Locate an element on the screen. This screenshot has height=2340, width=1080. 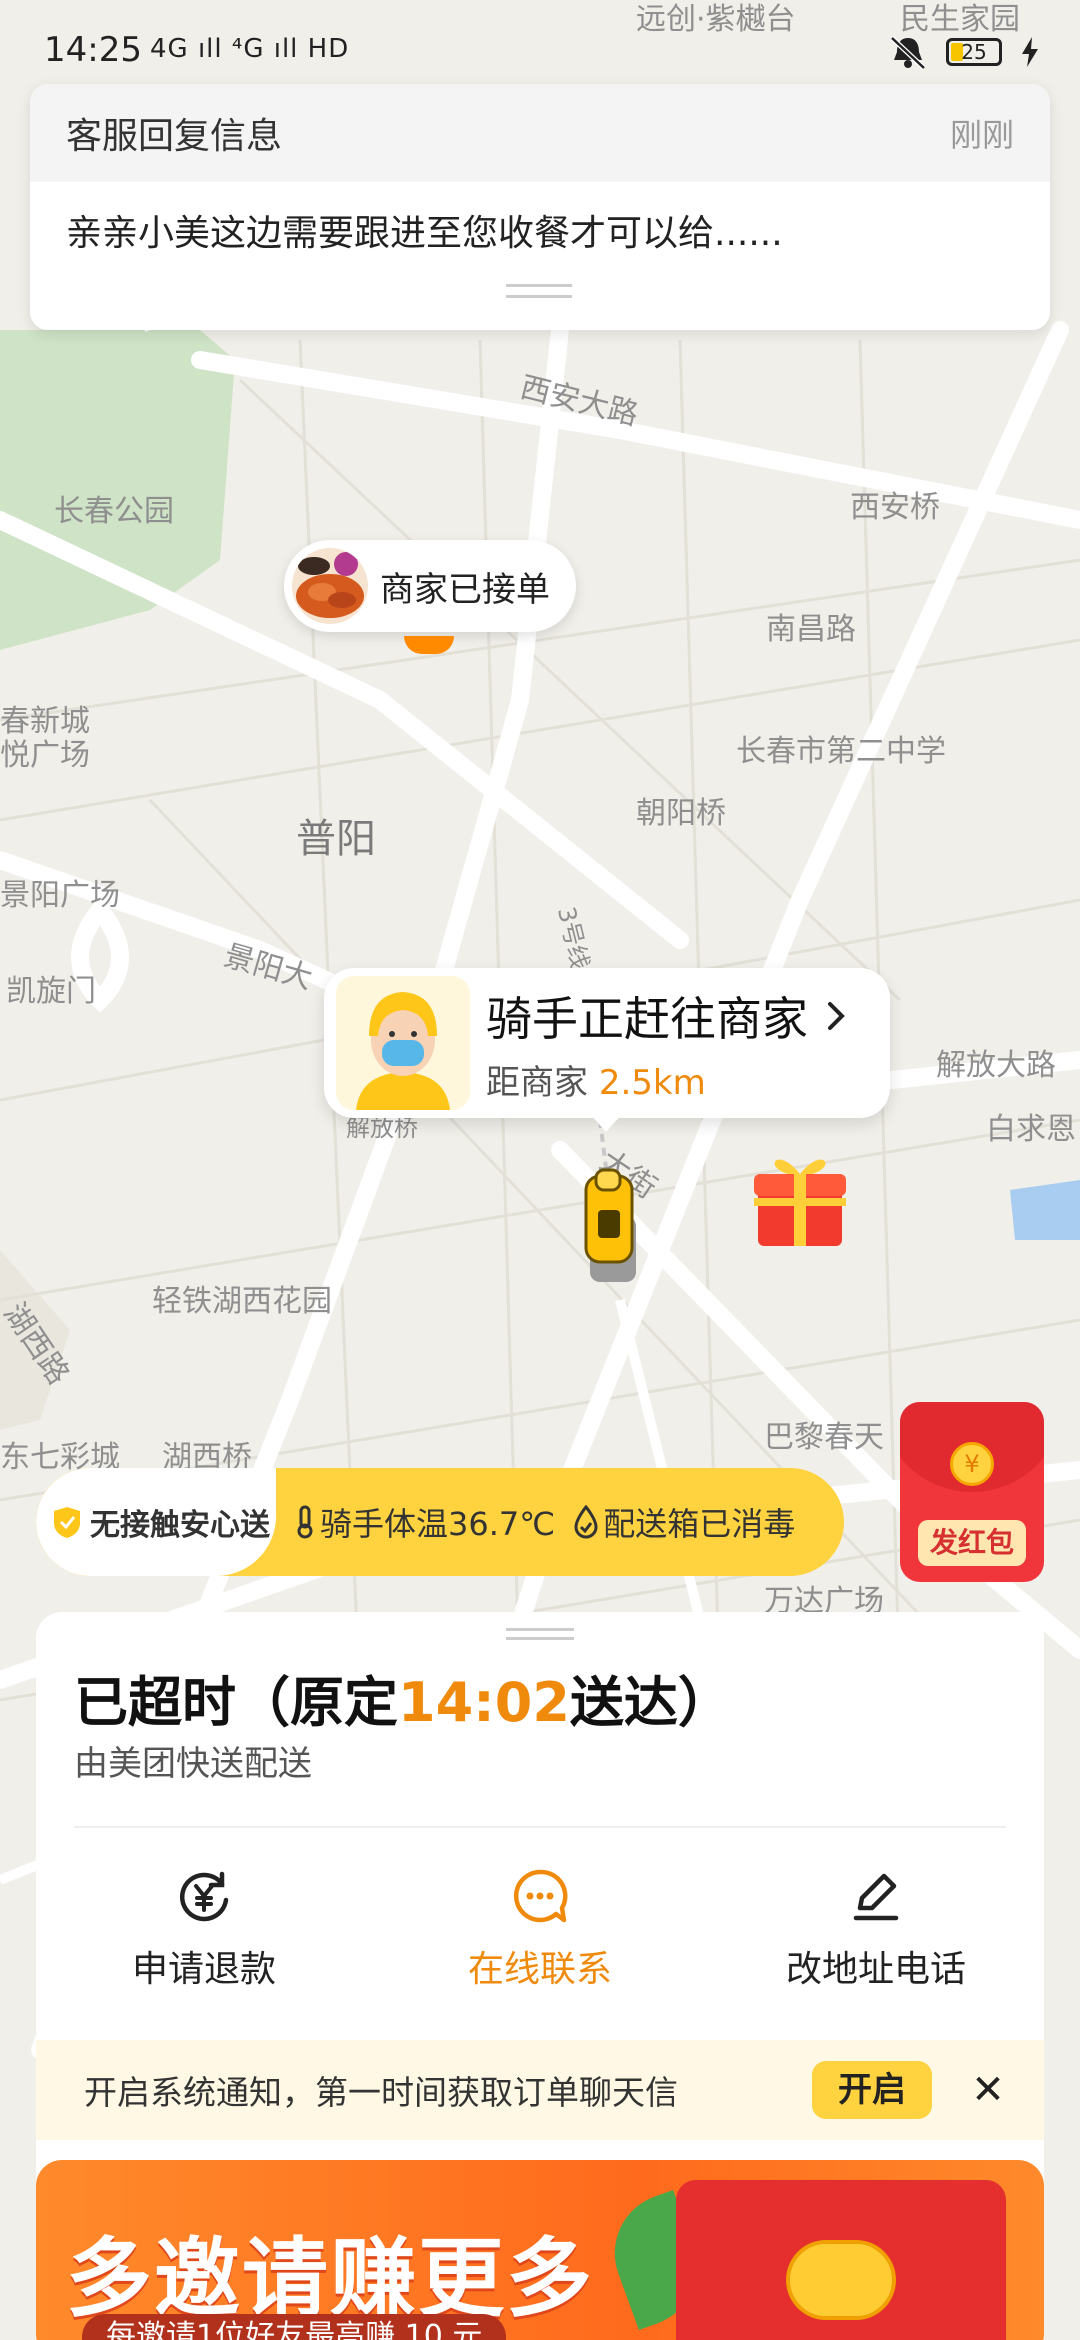
map-label: 轻铁湖西花园 is located at coordinates (242, 1301).